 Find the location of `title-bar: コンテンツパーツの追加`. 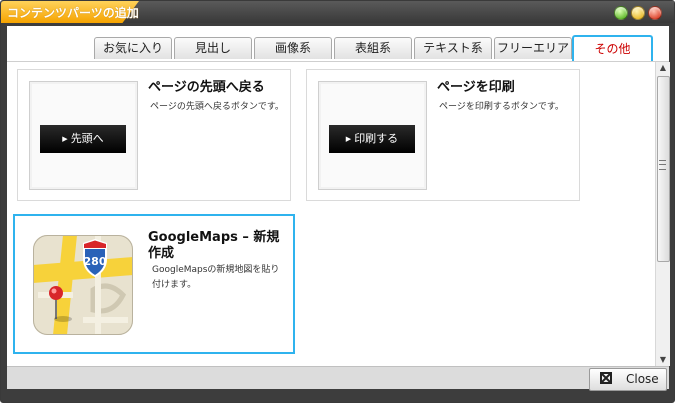

title-bar: コンテンツパーツの追加 is located at coordinates (337, 12).